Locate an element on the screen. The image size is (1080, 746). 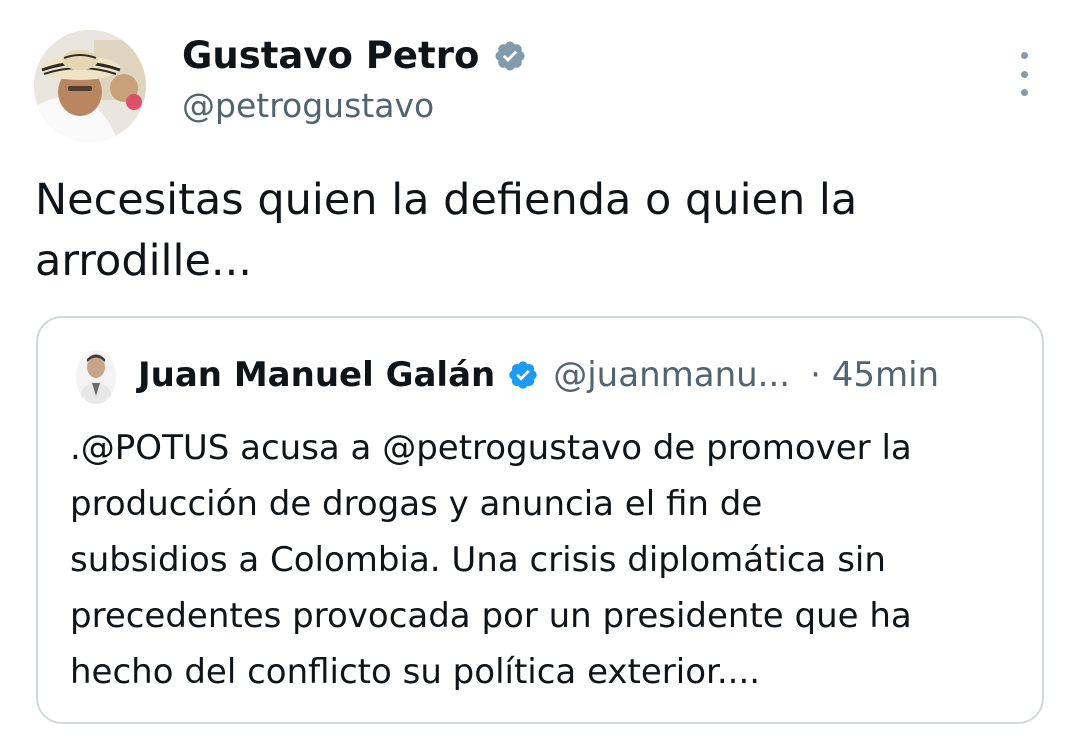
quoted-text-line: producción de drogas y anuncia el fin de is located at coordinates (416, 504).